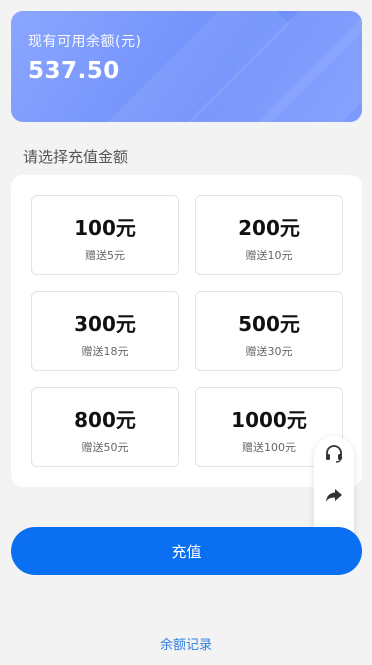 This screenshot has height=665, width=372. I want to click on recharge-option-100: 100元 赠送5元, so click(105, 235).